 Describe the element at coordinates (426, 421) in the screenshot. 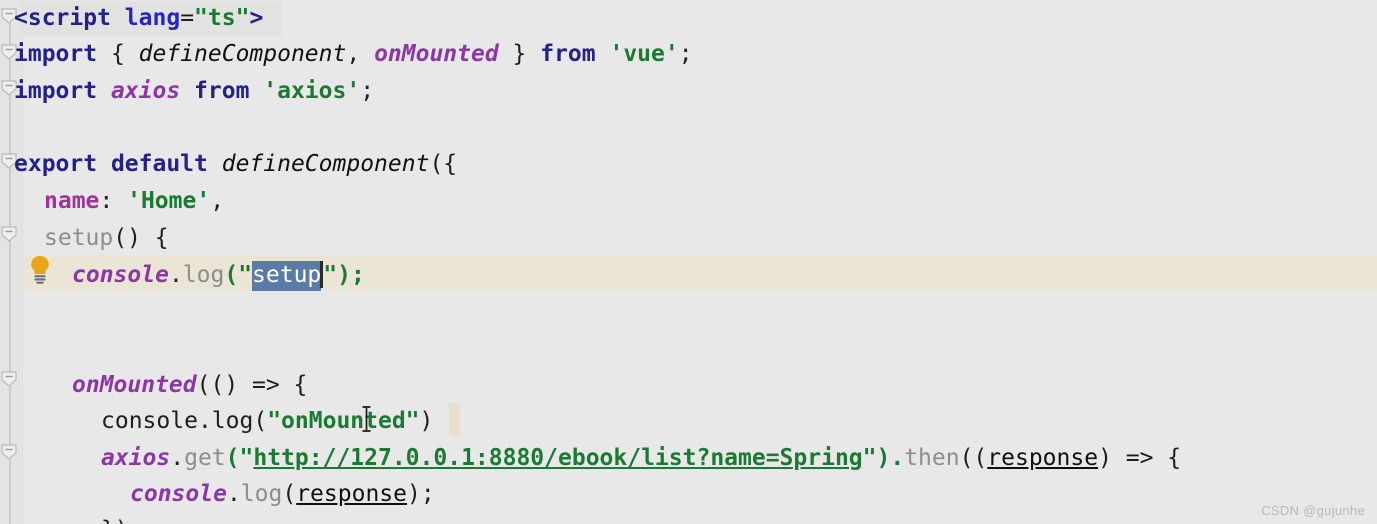

I see `token-close-paren-2: )` at that location.